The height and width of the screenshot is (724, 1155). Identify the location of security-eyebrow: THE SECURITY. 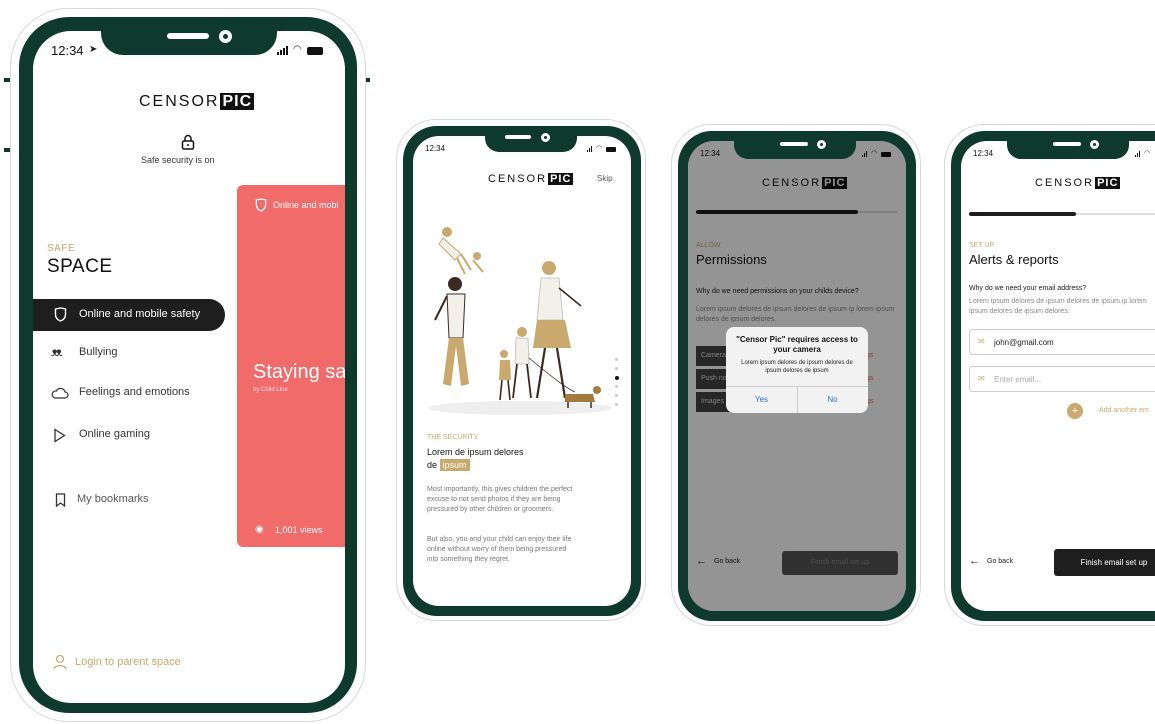
(453, 437).